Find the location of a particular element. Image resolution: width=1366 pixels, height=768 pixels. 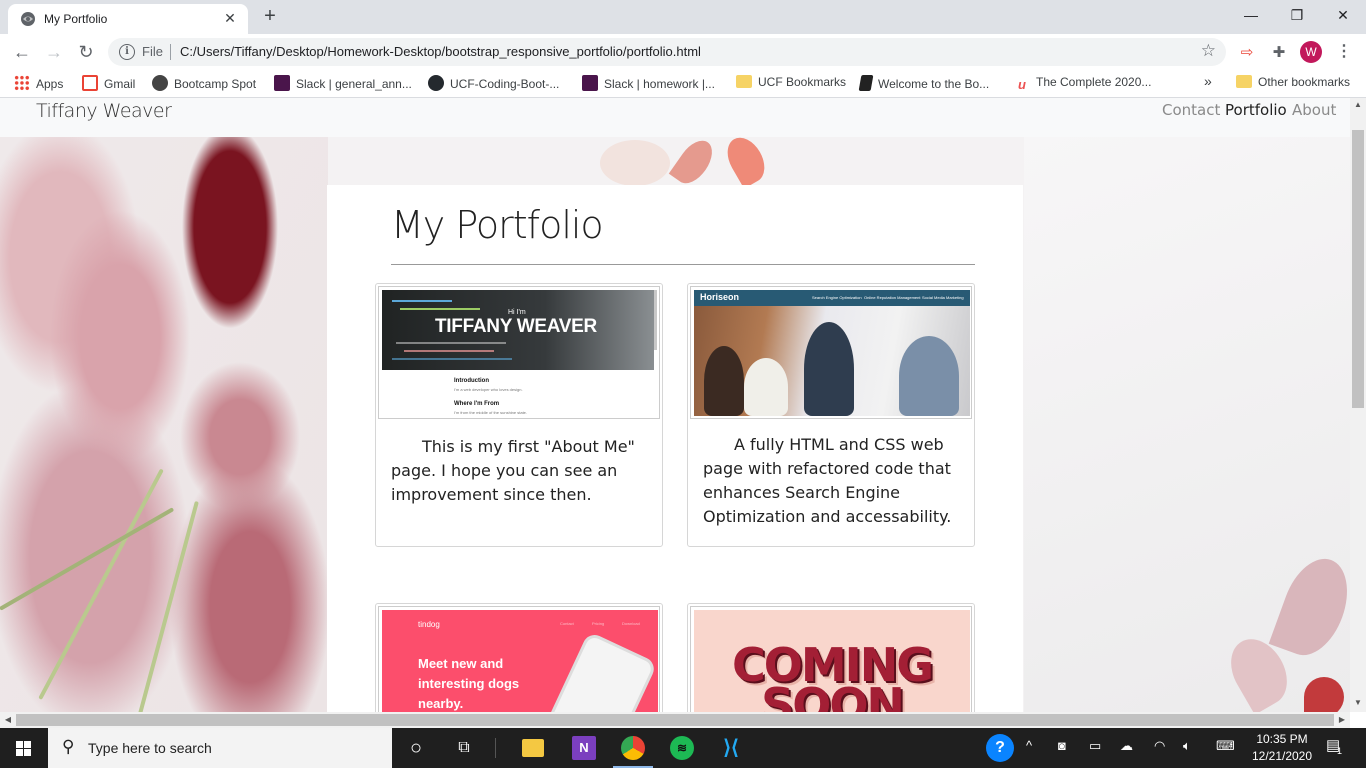

back-arrow-icon: ← is located at coordinates (22, 52).